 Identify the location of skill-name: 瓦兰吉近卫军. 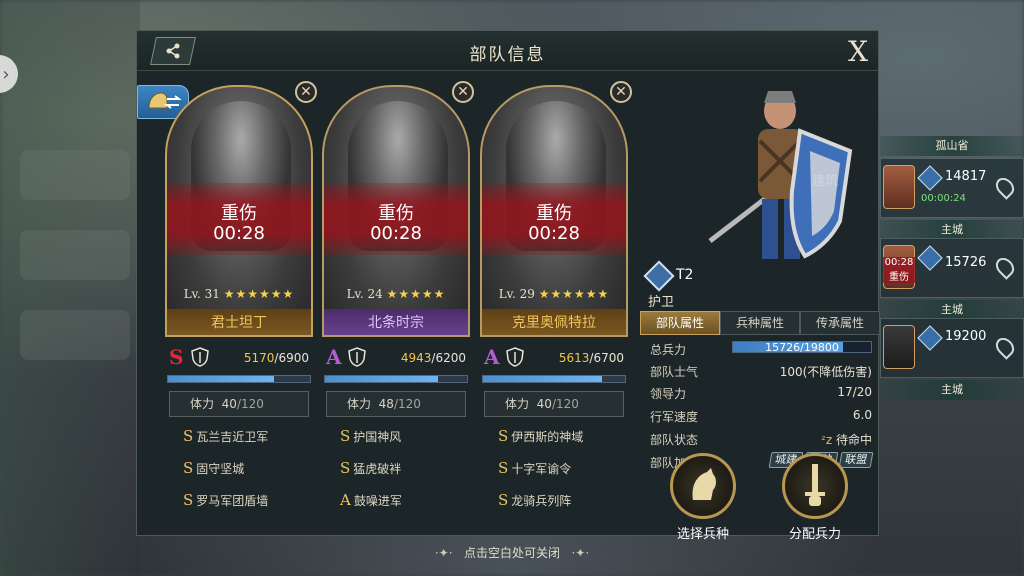
(232, 437).